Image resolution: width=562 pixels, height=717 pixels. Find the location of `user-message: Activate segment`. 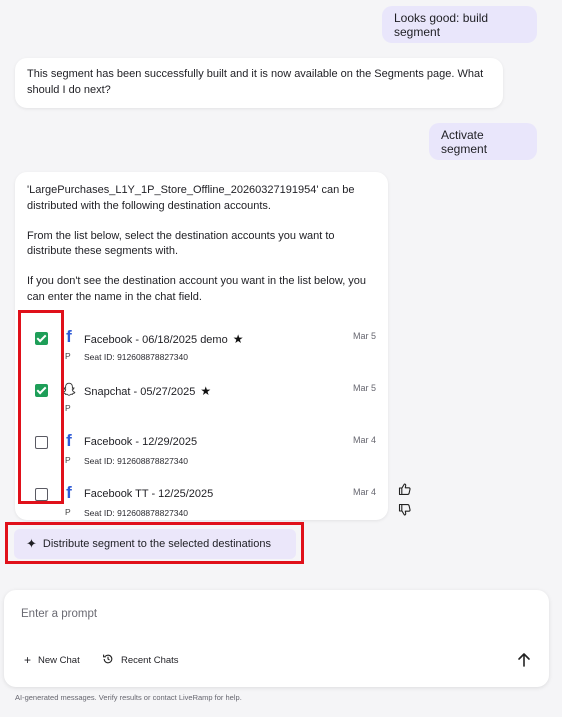

user-message: Activate segment is located at coordinates (483, 141).